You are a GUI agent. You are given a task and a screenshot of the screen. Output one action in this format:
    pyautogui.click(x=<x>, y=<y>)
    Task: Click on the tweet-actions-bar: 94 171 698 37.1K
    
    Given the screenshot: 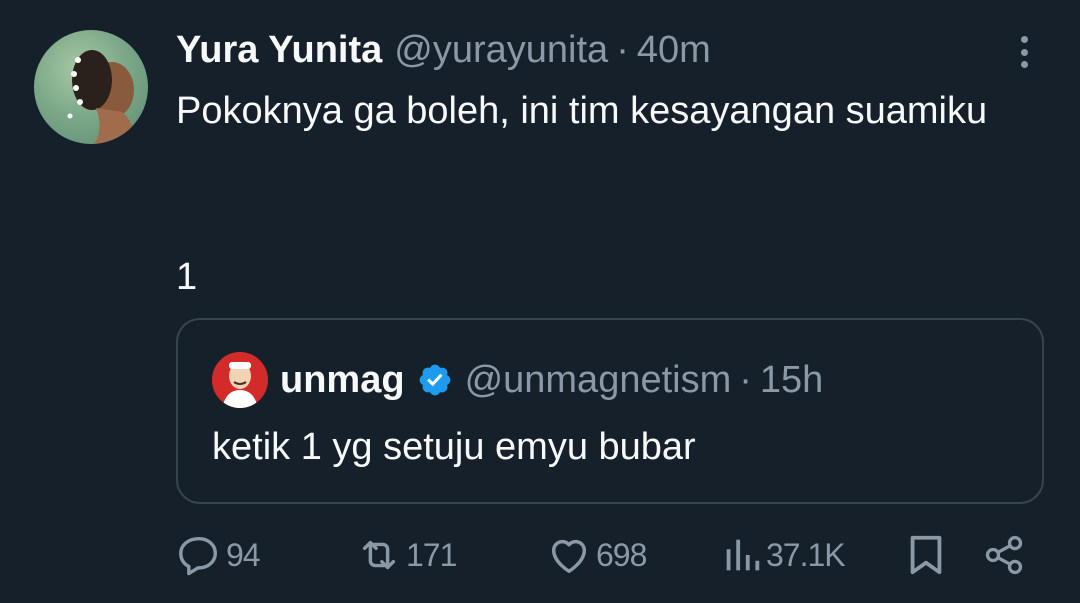 What is the action you would take?
    pyautogui.click(x=540, y=555)
    